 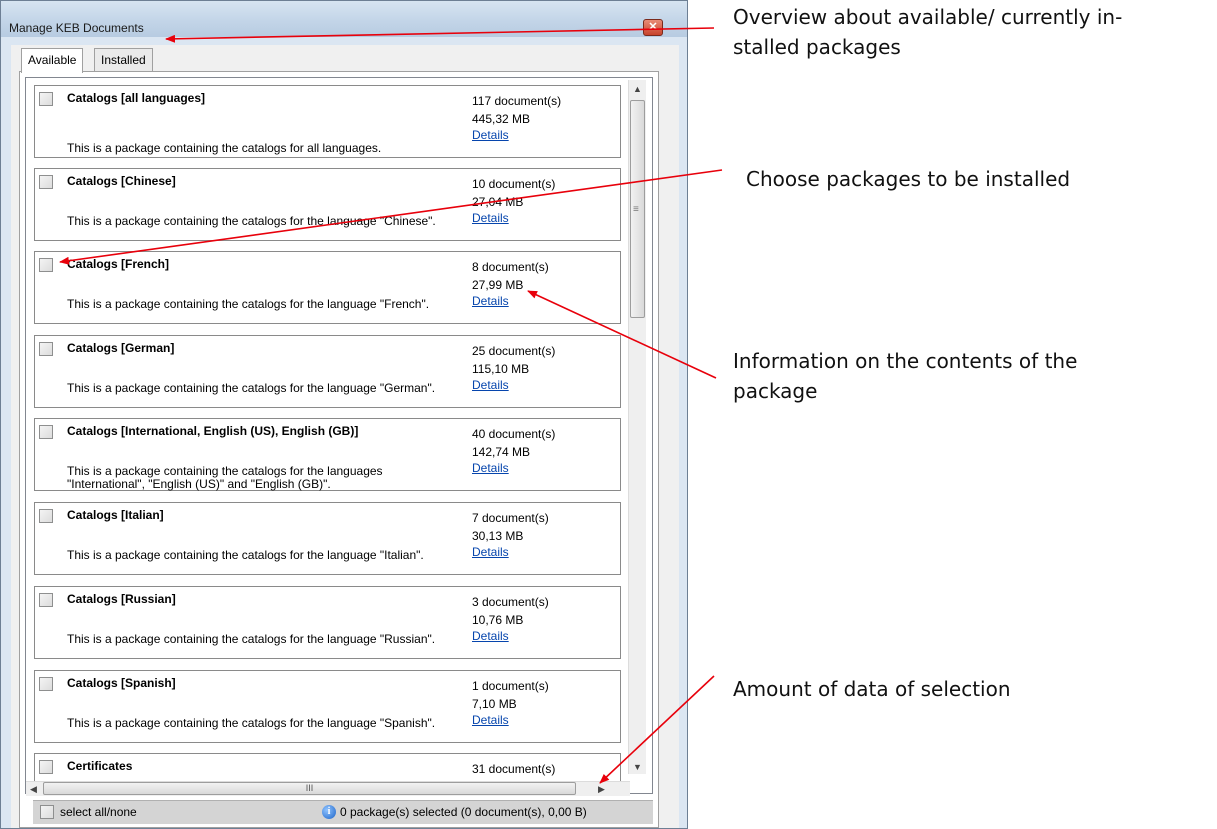 I want to click on arrow-amount, so click(x=657, y=729).